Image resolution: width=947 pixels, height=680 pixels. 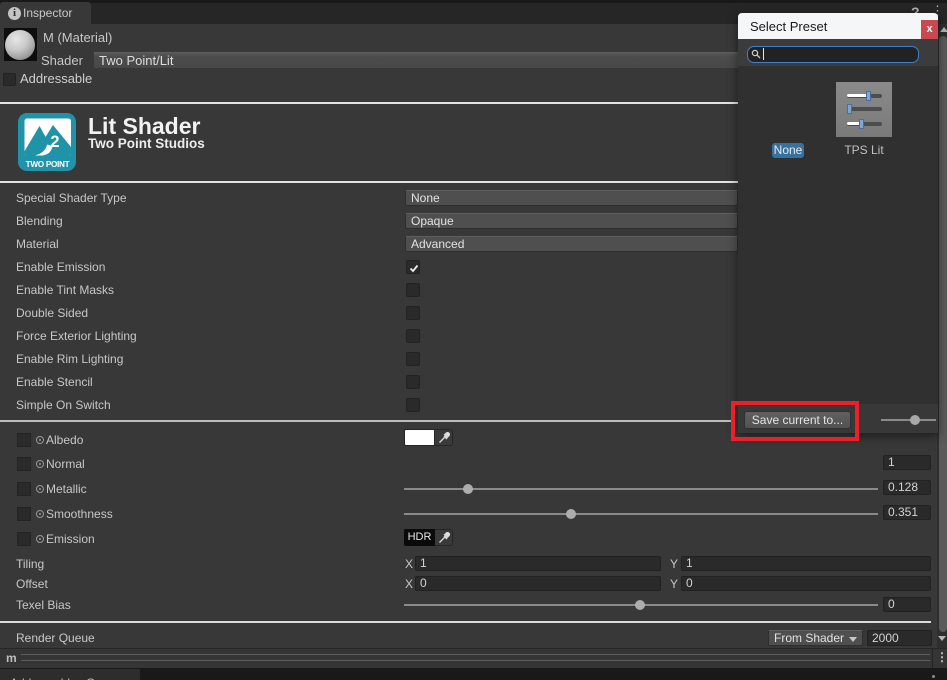 What do you see at coordinates (54, 142) in the screenshot?
I see `svg-text: 2` at bounding box center [54, 142].